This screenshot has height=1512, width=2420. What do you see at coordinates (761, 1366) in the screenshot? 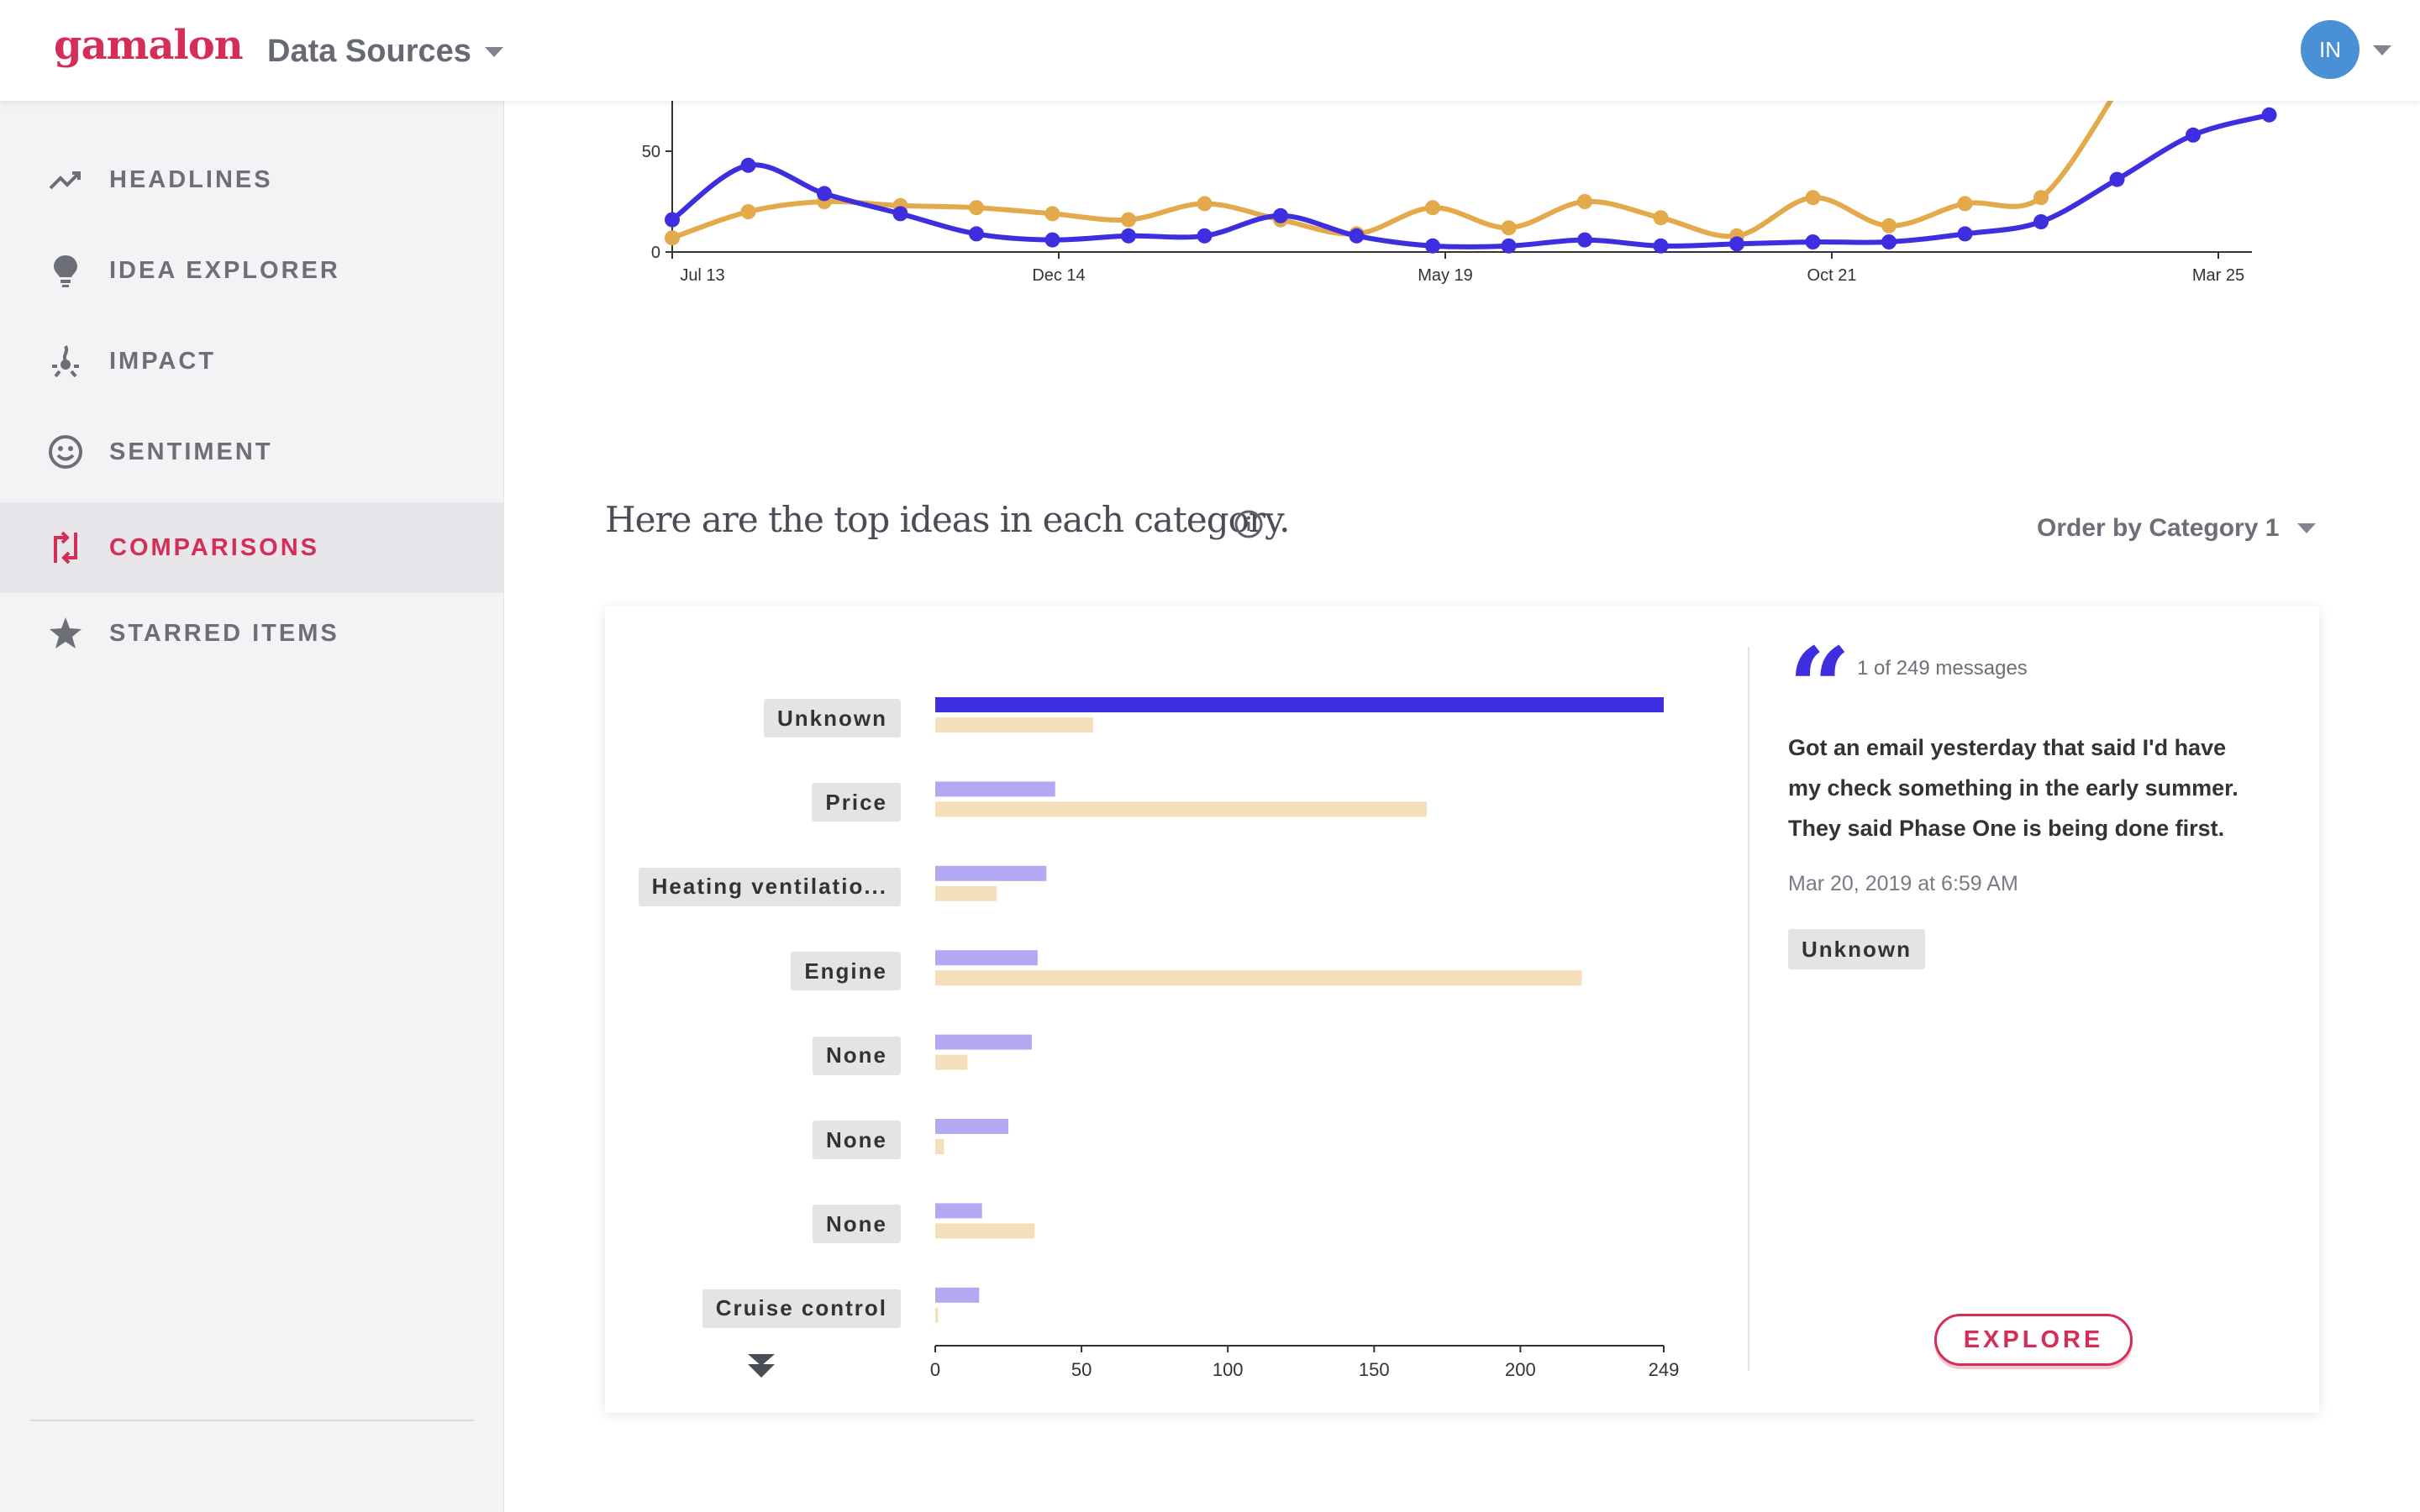
I see `show-more-icon` at bounding box center [761, 1366].